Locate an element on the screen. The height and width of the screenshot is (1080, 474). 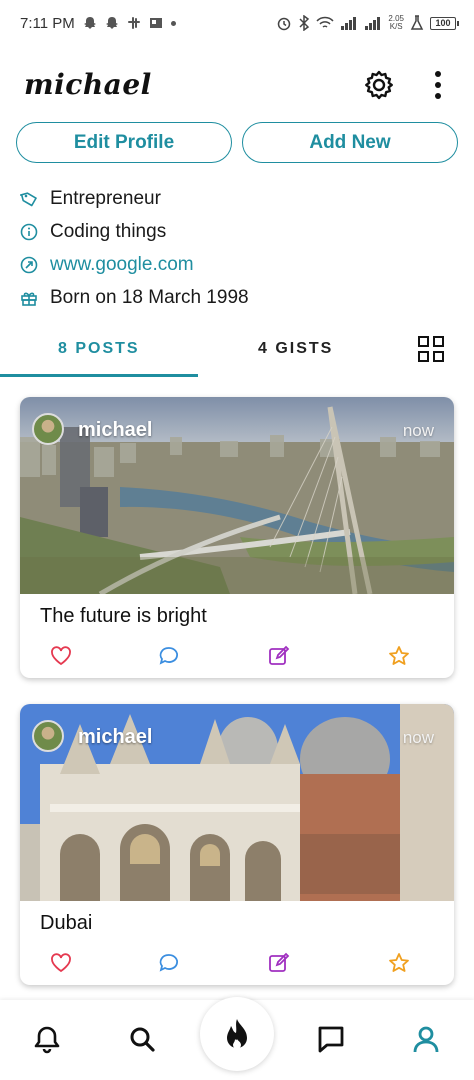
active-tab-indicator is located at coordinates (99, 375).